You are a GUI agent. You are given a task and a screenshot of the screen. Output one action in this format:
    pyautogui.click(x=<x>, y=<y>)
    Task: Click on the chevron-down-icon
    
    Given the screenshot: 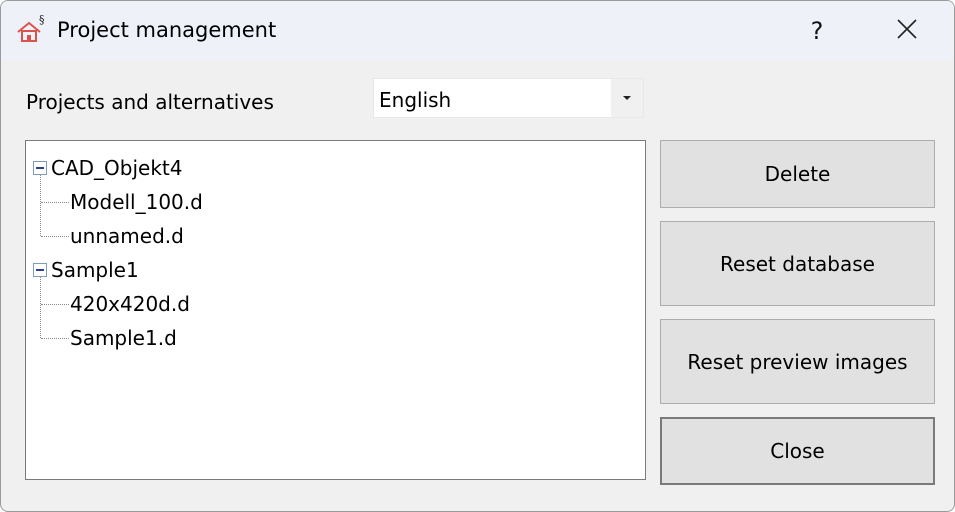 What is the action you would take?
    pyautogui.click(x=627, y=98)
    